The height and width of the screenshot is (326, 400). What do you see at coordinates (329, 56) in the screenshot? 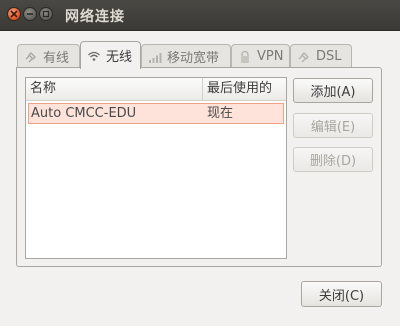
I see `tab-label: DSL` at bounding box center [329, 56].